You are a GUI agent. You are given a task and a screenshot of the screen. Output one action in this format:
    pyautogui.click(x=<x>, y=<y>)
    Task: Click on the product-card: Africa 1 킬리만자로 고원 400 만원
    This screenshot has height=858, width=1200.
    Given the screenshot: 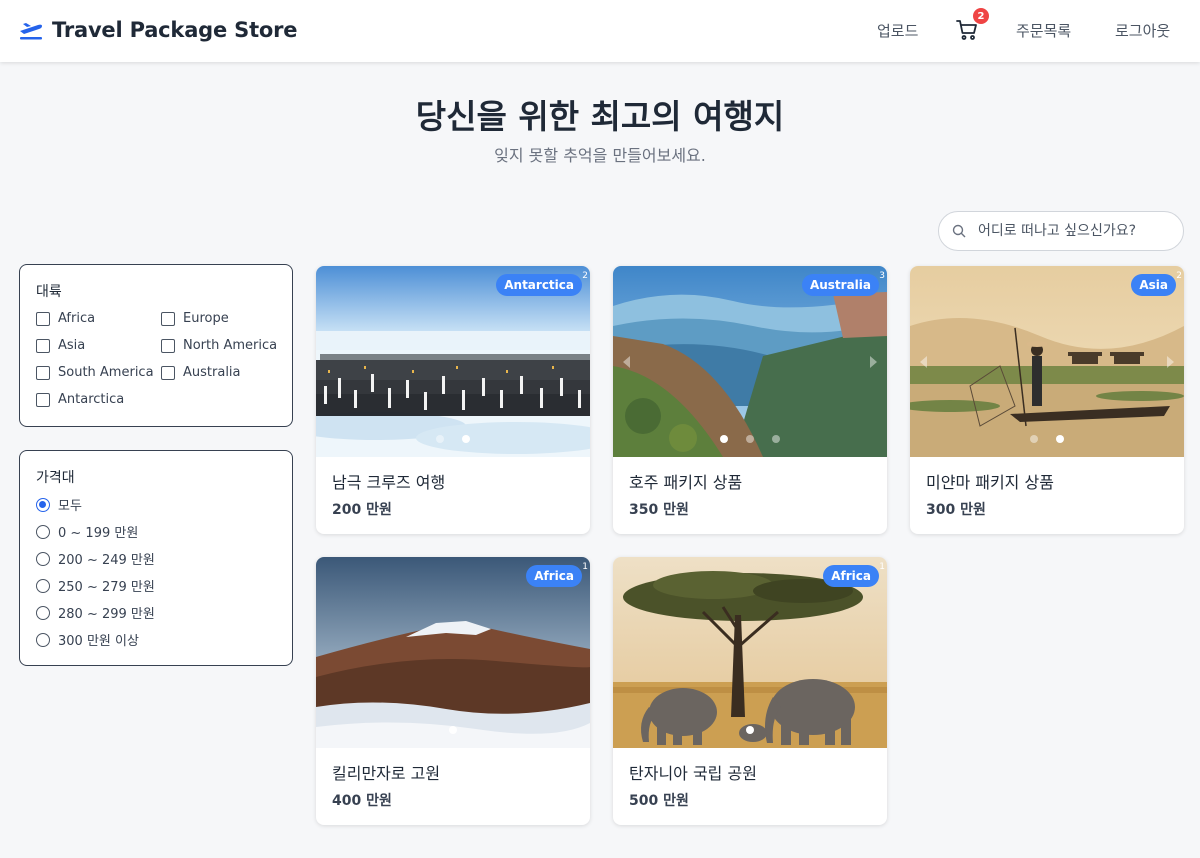 What is the action you would take?
    pyautogui.click(x=453, y=691)
    